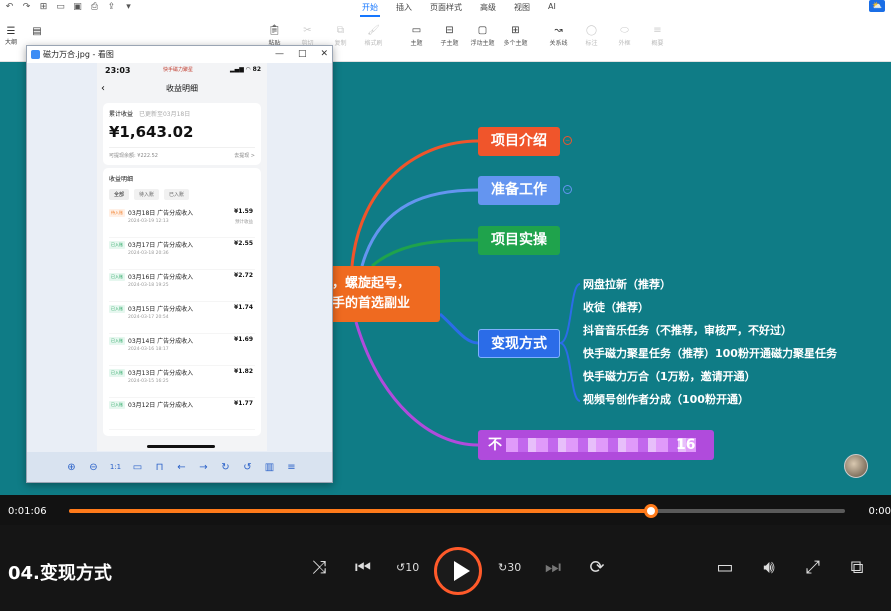 The width and height of the screenshot is (891, 611). I want to click on toolbar-button: 📋︎ 粘贴, so click(274, 35).